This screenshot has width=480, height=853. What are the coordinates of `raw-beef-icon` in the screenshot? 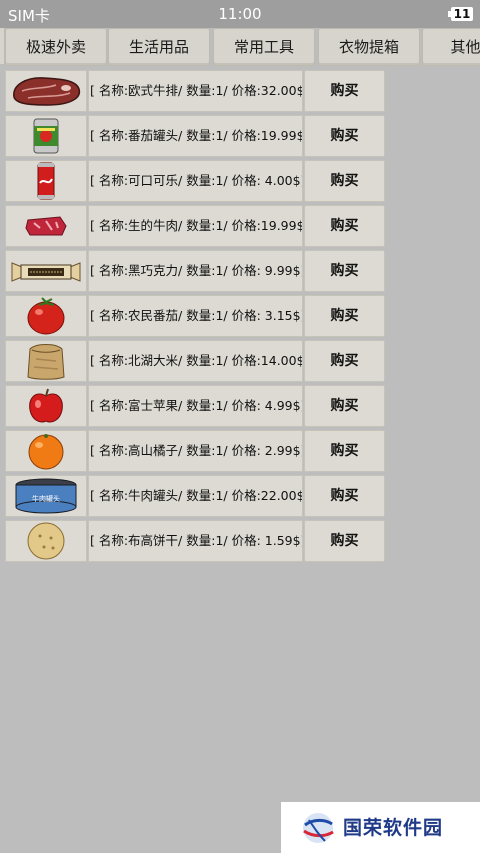 It's located at (46, 226).